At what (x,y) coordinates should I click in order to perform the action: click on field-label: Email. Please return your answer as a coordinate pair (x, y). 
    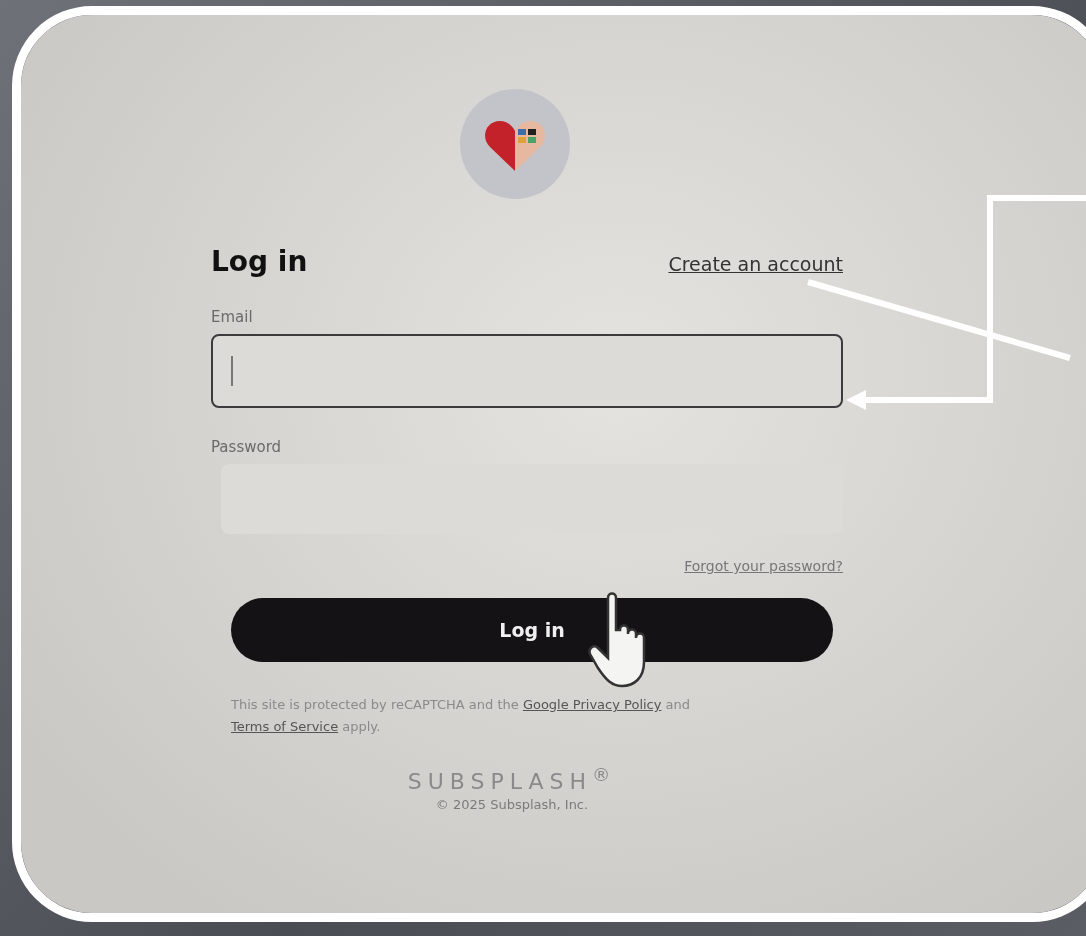
    Looking at the image, I should click on (232, 317).